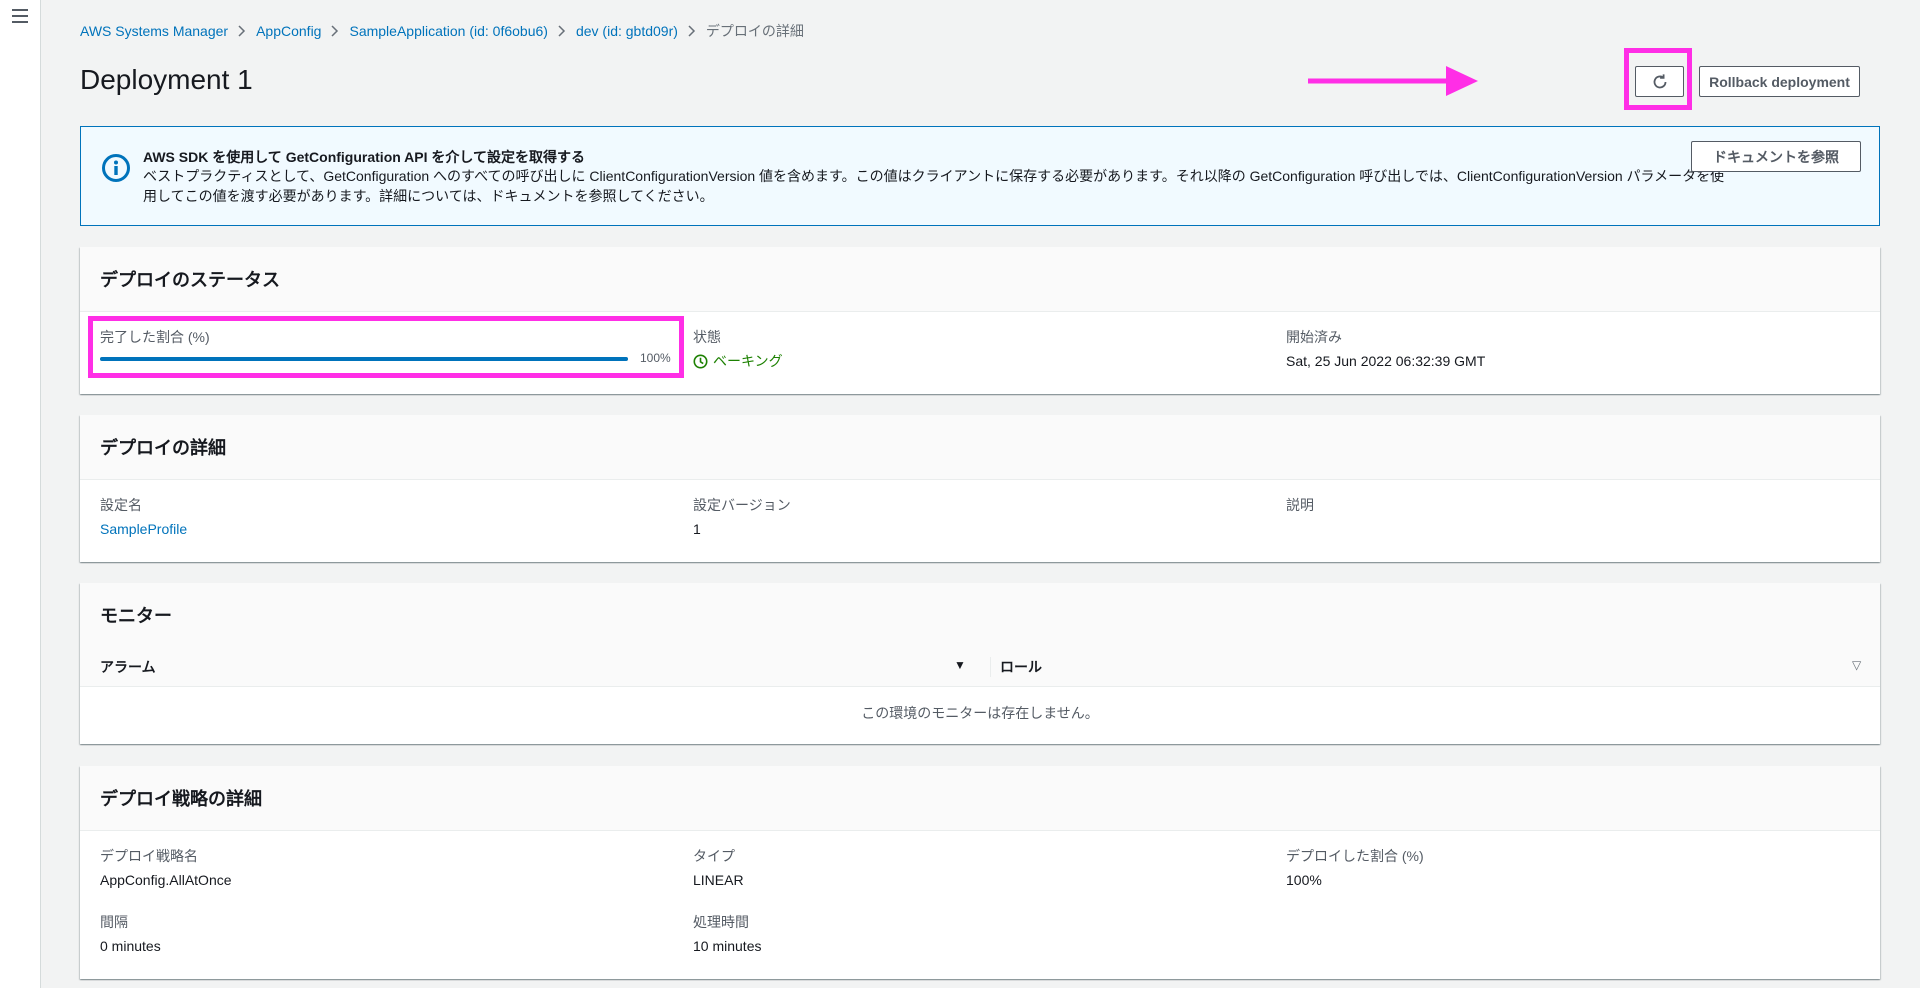 This screenshot has width=1920, height=988. What do you see at coordinates (980, 798) in the screenshot?
I see `panel-title: デプロイ戦略の詳細` at bounding box center [980, 798].